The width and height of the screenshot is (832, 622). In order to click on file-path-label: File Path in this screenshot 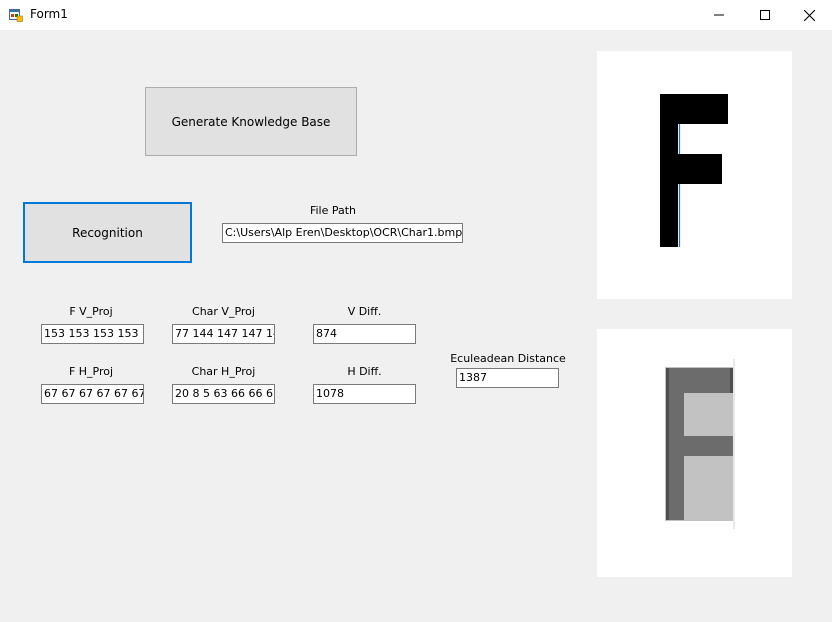, I will do `click(333, 210)`.